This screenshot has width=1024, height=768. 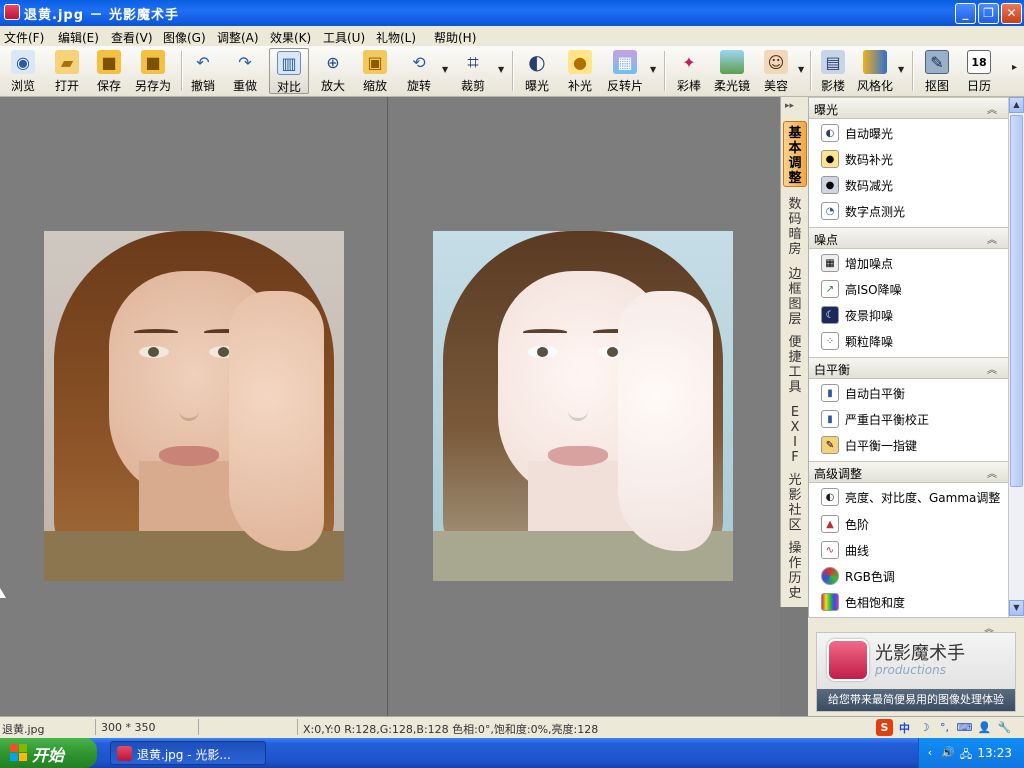 I want to click on moon-icon: ☽, so click(x=924, y=727).